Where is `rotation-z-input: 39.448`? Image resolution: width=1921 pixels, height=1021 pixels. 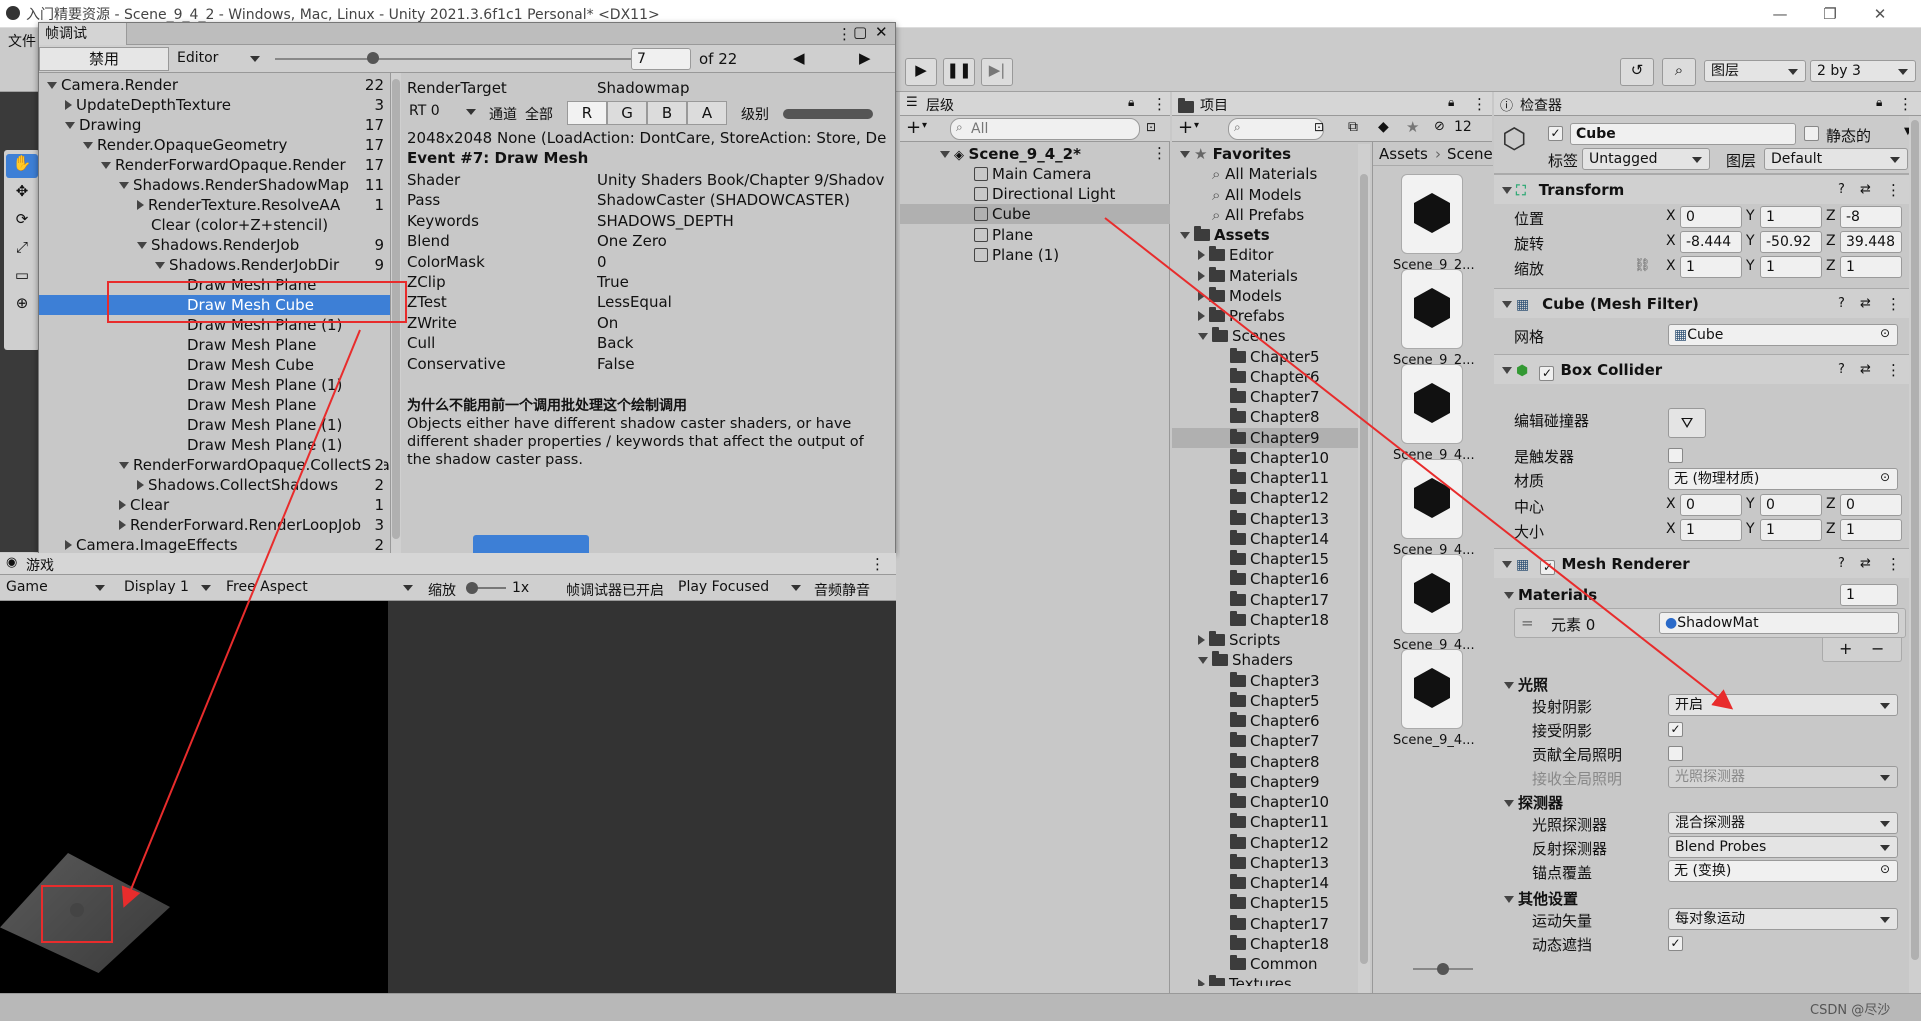 rotation-z-input: 39.448 is located at coordinates (1871, 242).